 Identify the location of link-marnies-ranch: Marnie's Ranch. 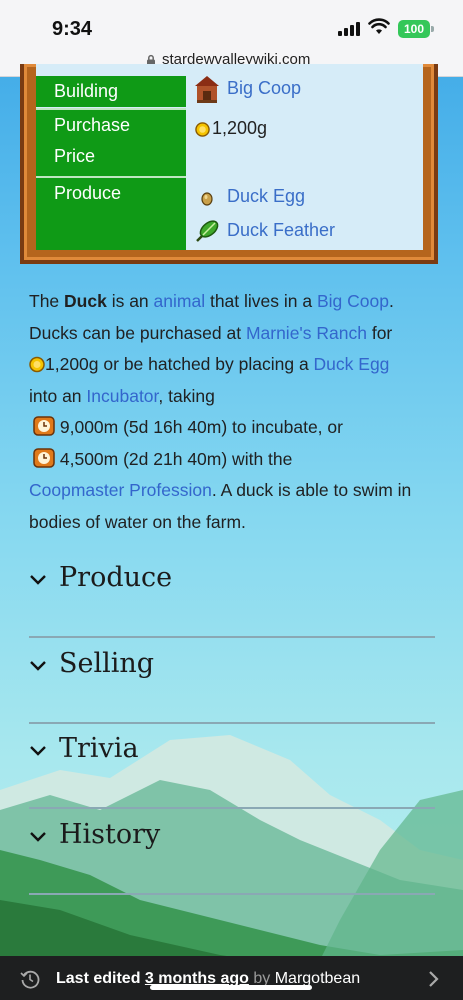
(306, 333).